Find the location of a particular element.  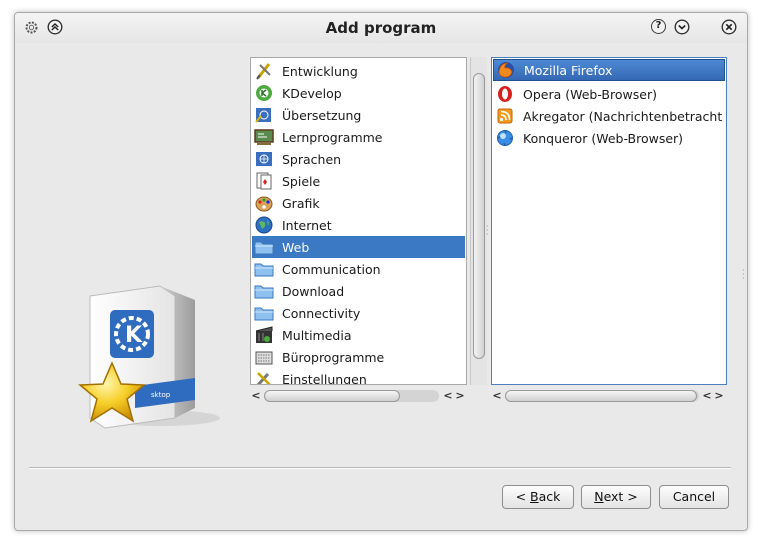

graphics-icon is located at coordinates (264, 204).